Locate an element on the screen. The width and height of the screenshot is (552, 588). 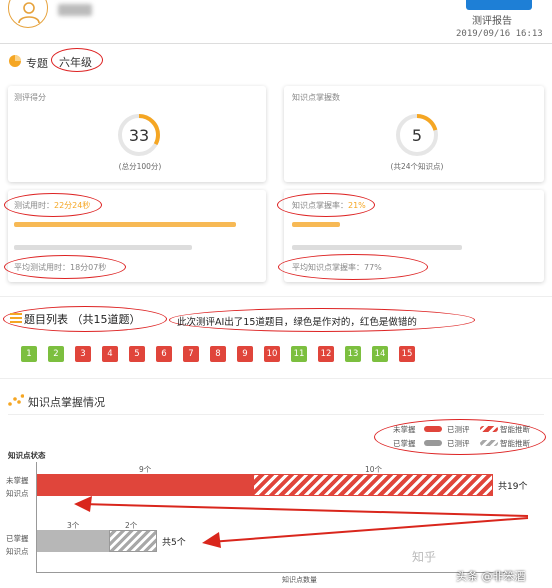
question-8: 8 is located at coordinates (218, 354).